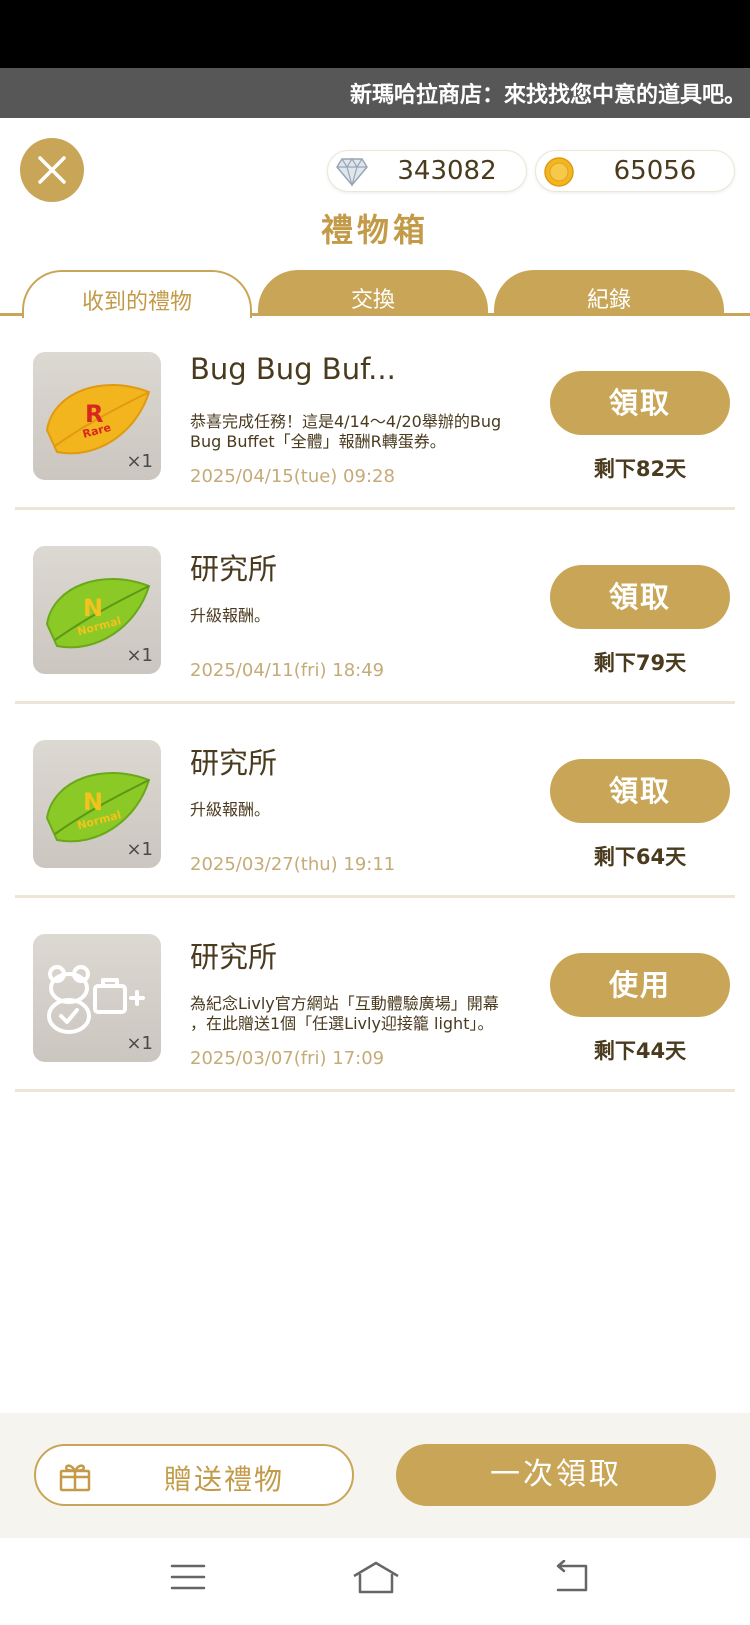 The width and height of the screenshot is (750, 1625). I want to click on close-button, so click(52, 170).